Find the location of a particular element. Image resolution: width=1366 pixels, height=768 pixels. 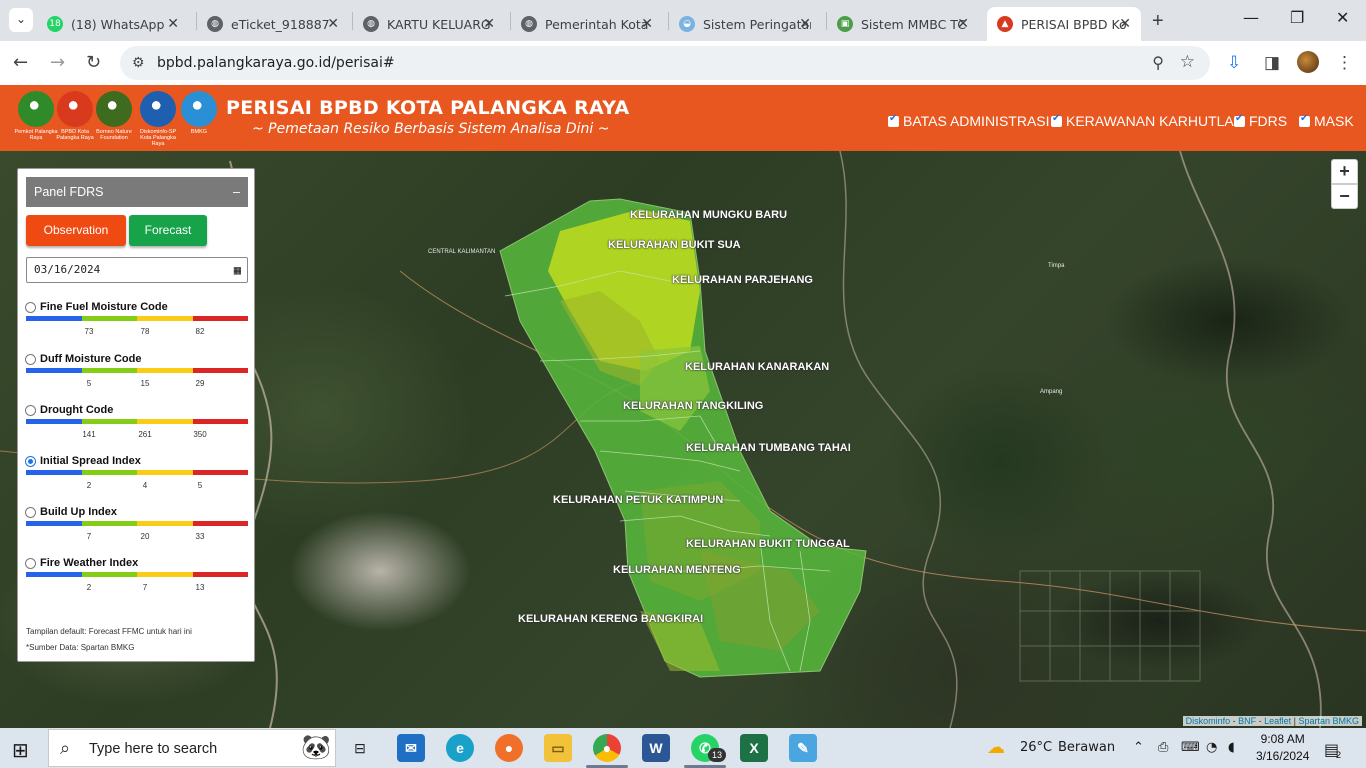

wifi-icon: ◔ is located at coordinates (1211, 747).